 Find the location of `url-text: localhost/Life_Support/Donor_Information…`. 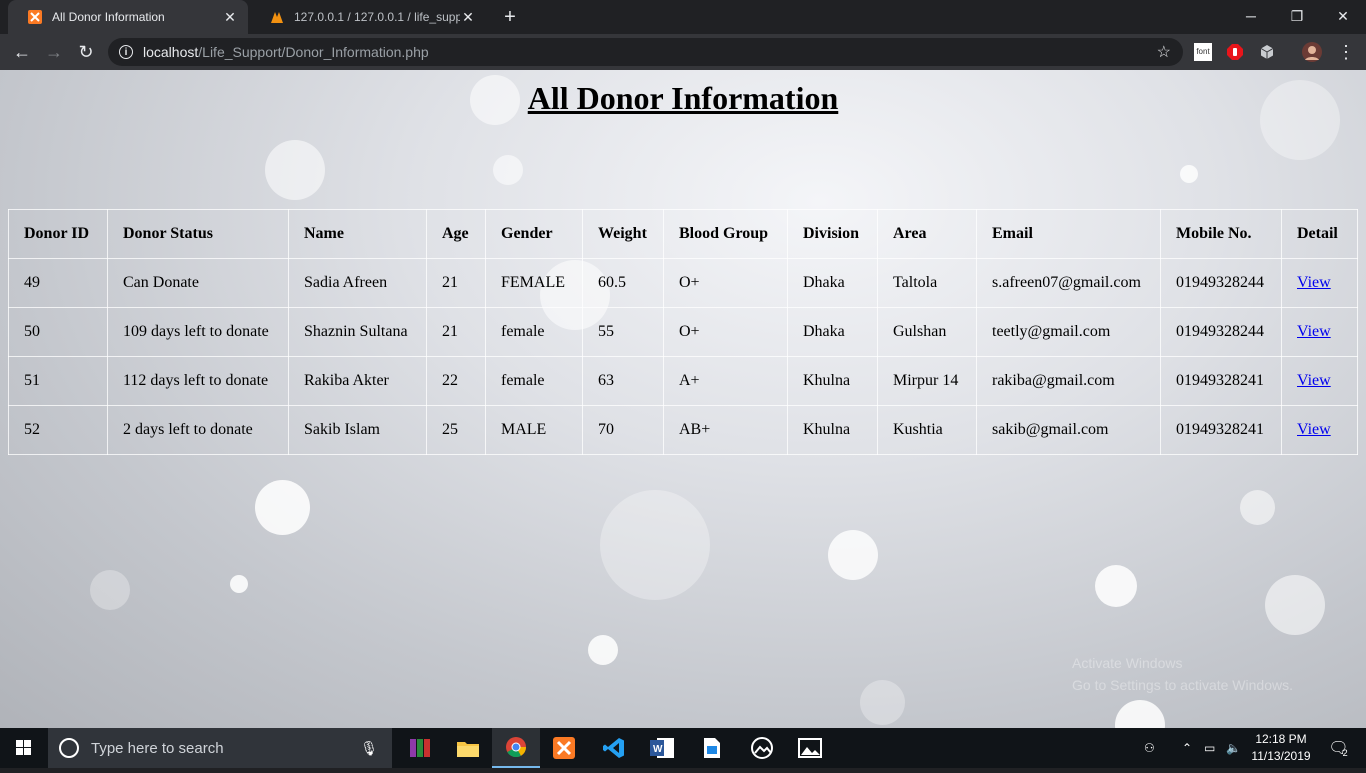

url-text: localhost/Life_Support/Donor_Information… is located at coordinates (286, 52).